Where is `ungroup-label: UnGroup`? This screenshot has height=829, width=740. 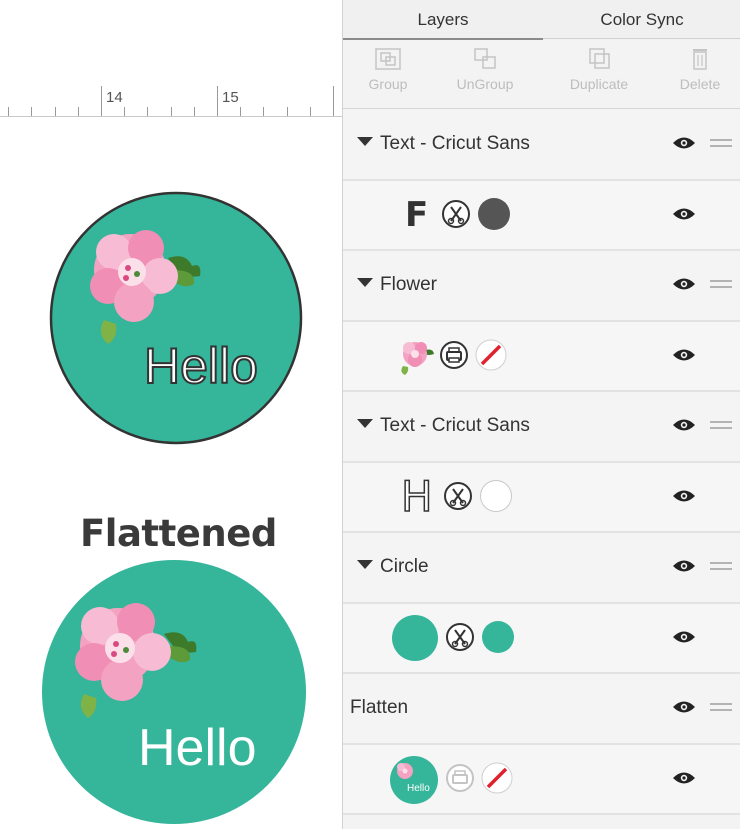 ungroup-label: UnGroup is located at coordinates (485, 84).